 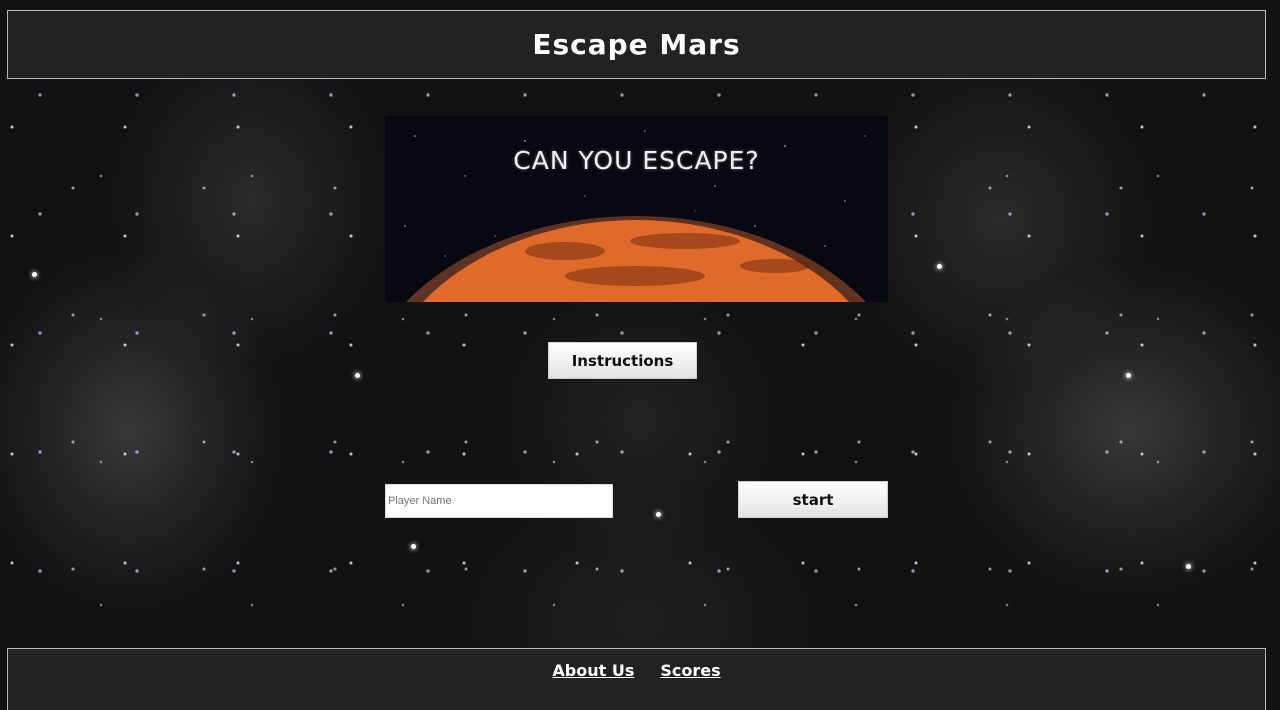 I want to click on instructions-button: Instructions, so click(x=622, y=360).